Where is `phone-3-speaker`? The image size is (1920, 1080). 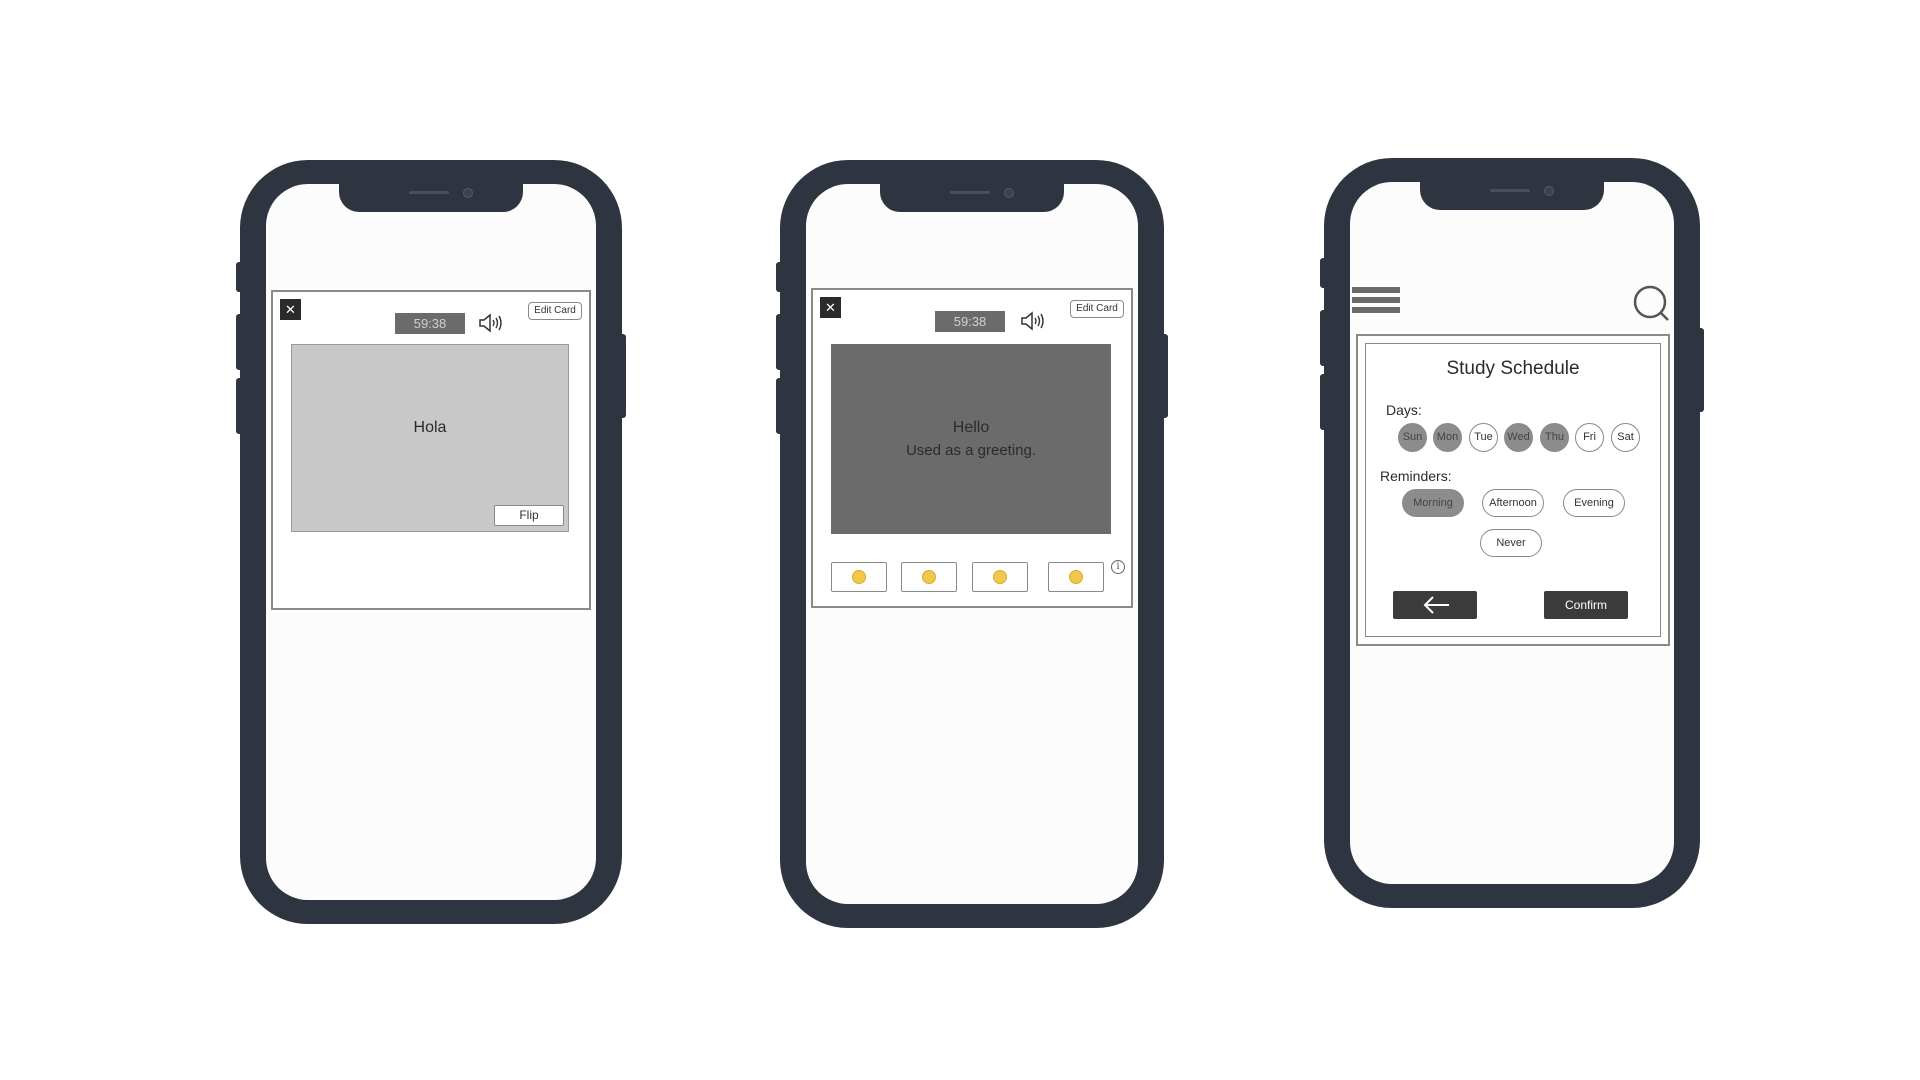
phone-3-speaker is located at coordinates (1510, 190).